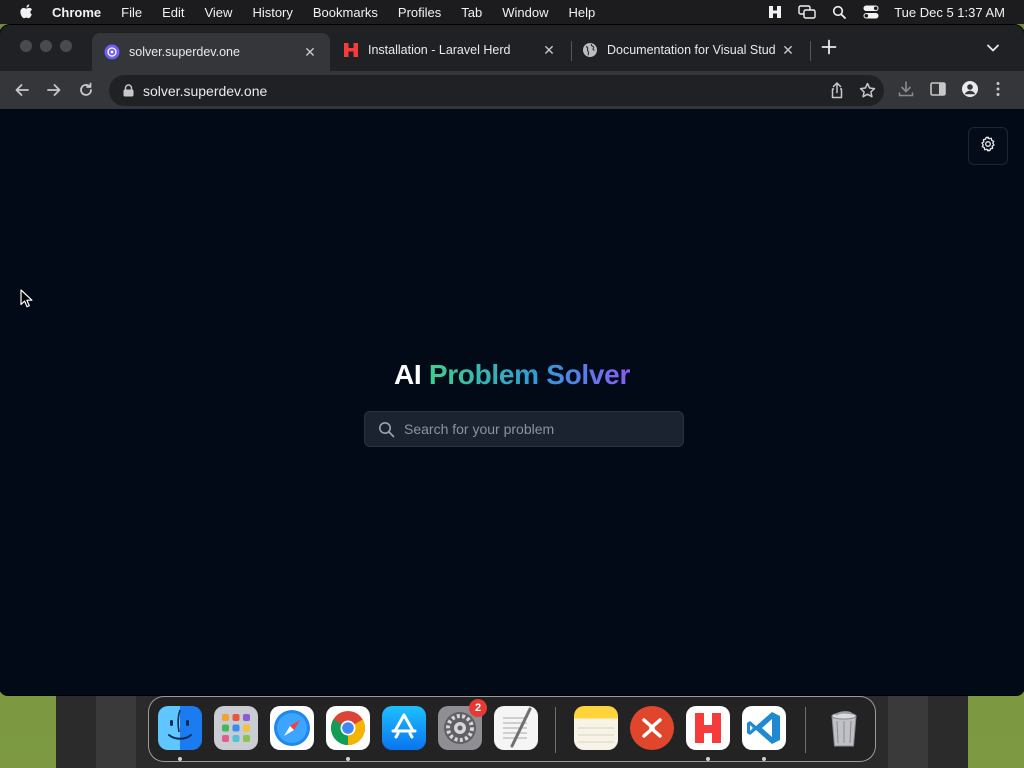  Describe the element at coordinates (906, 91) in the screenshot. I see `download-icon` at that location.